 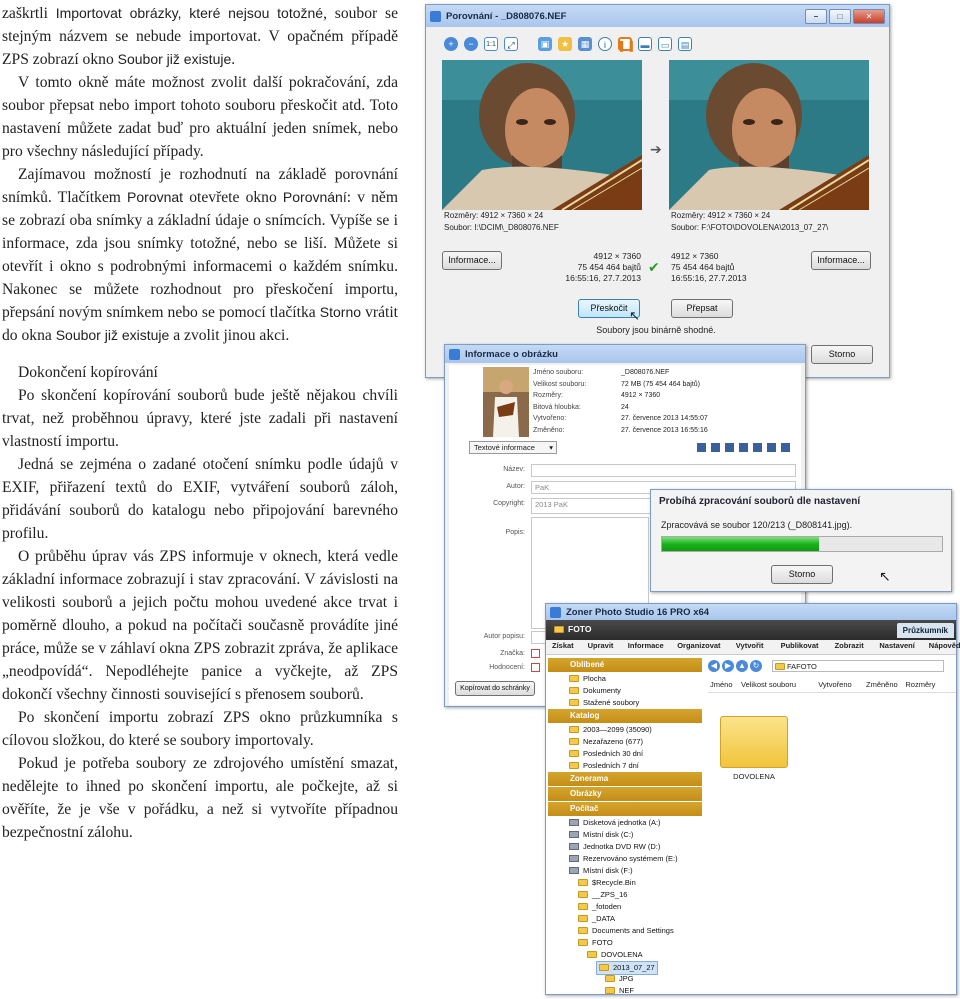 What do you see at coordinates (587, 679) in the screenshot?
I see `tree-item: Plocha` at bounding box center [587, 679].